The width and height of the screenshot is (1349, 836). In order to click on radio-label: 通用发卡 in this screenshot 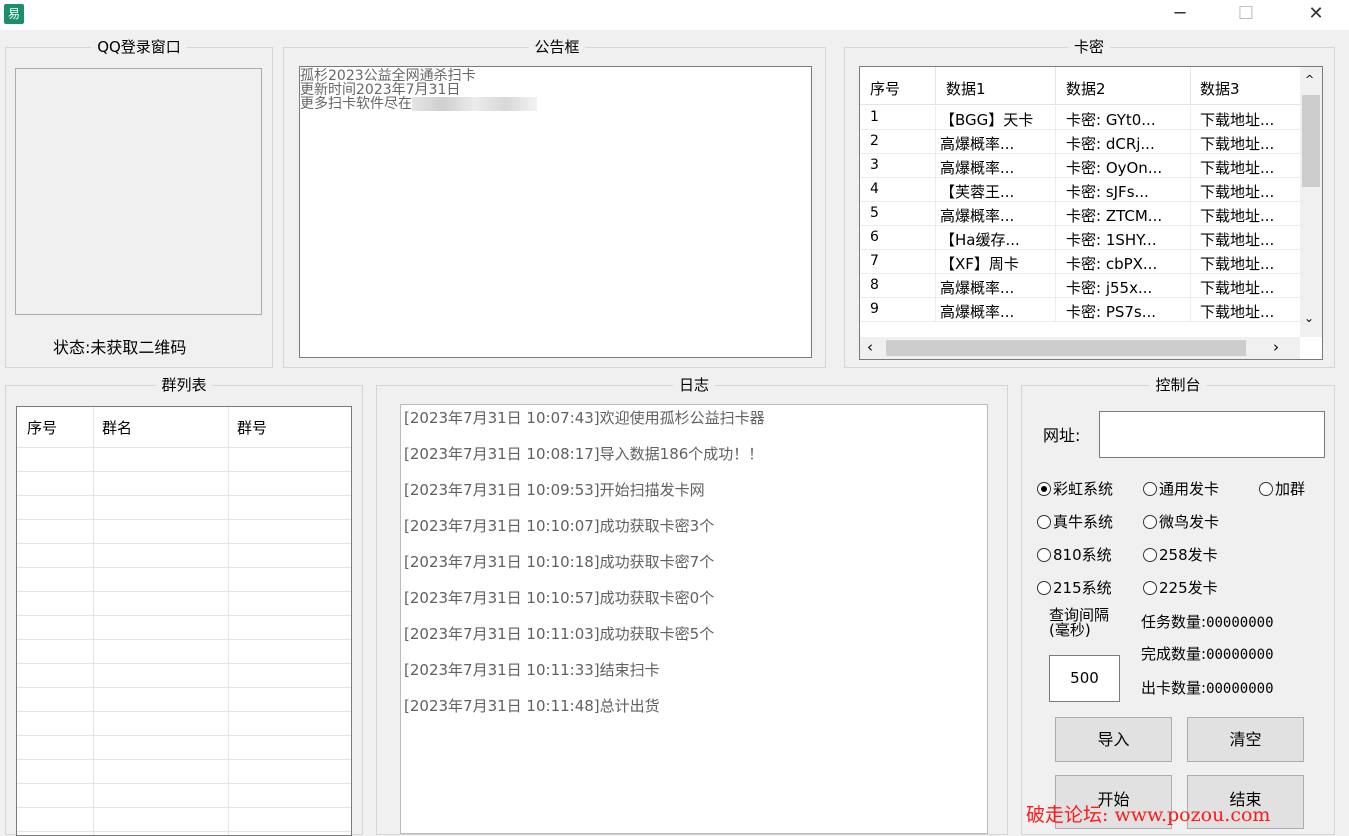, I will do `click(1189, 489)`.